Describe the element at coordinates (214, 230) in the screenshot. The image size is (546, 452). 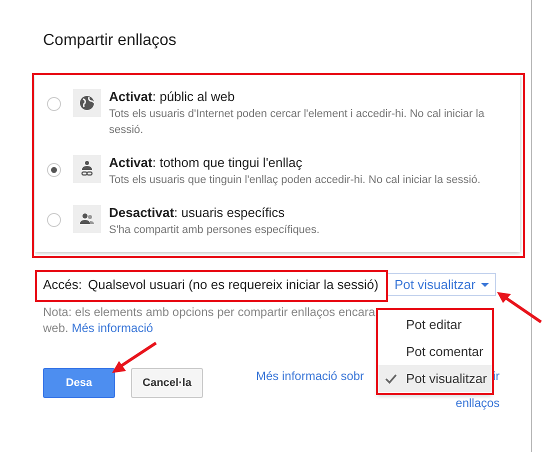
I see `option-description: S'ha compartit amb persones específiques.` at that location.